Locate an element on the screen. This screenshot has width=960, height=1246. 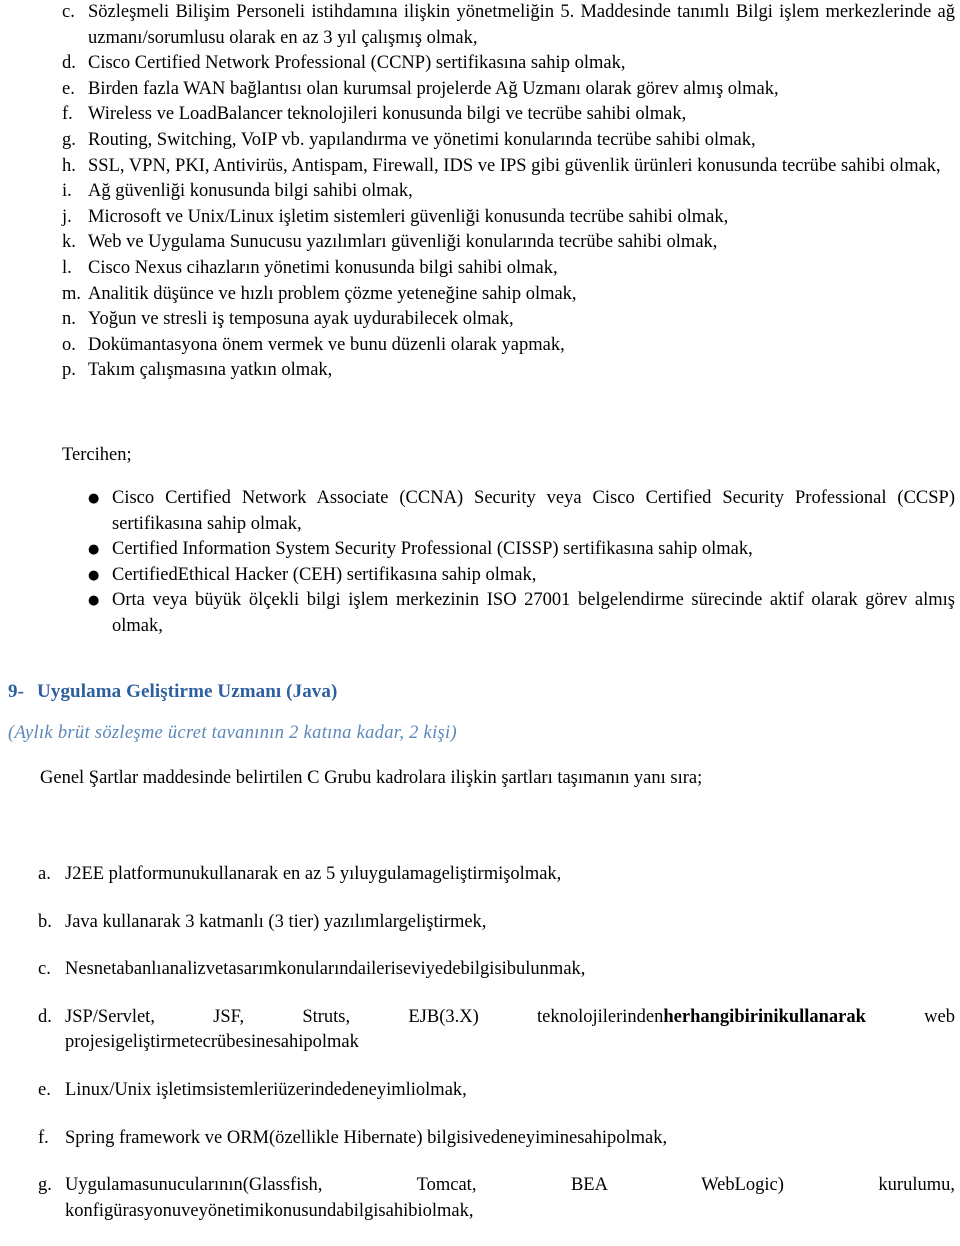
list-marker: l. is located at coordinates (67, 267).